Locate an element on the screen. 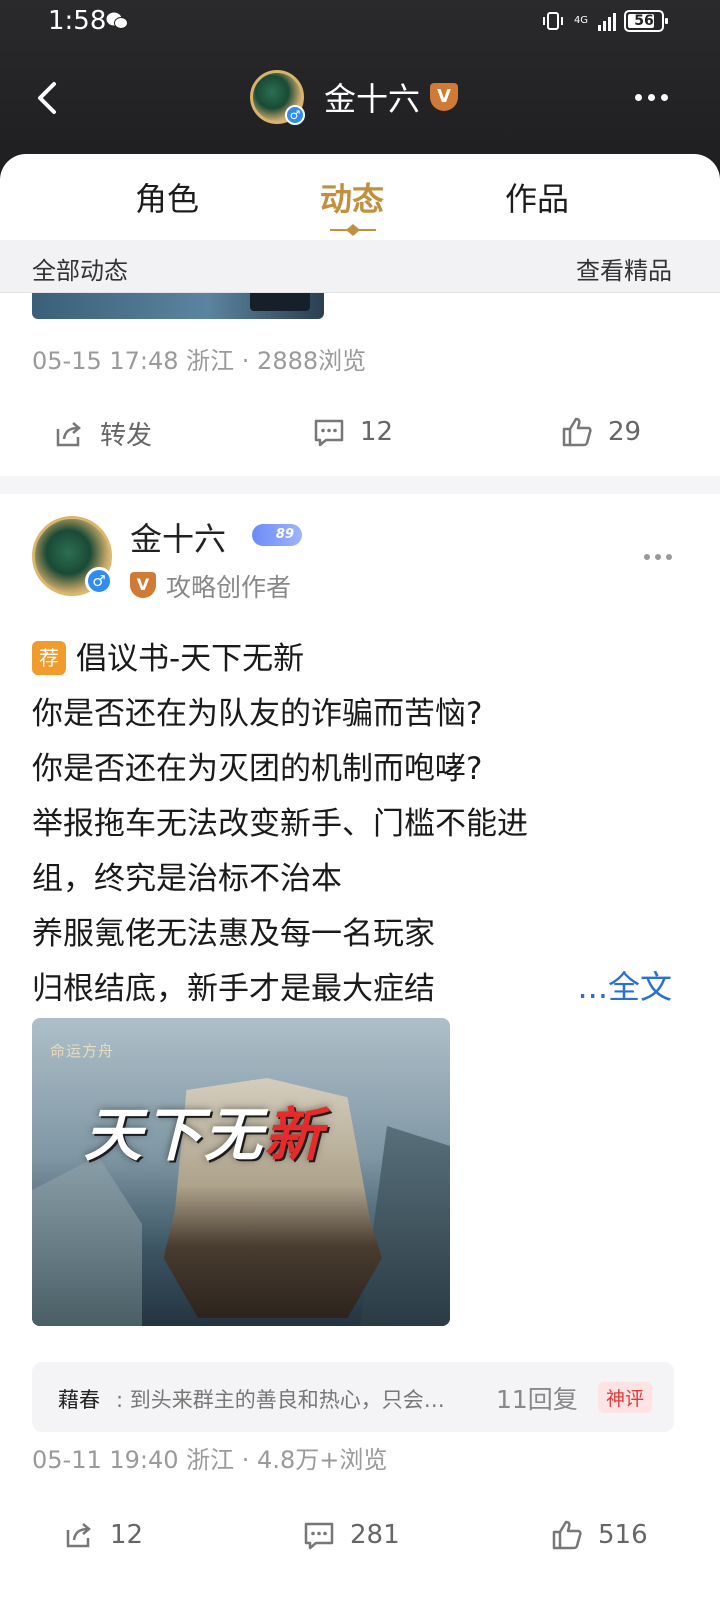 This screenshot has height=1600, width=720. image-title: 天下无新 is located at coordinates (204, 1130).